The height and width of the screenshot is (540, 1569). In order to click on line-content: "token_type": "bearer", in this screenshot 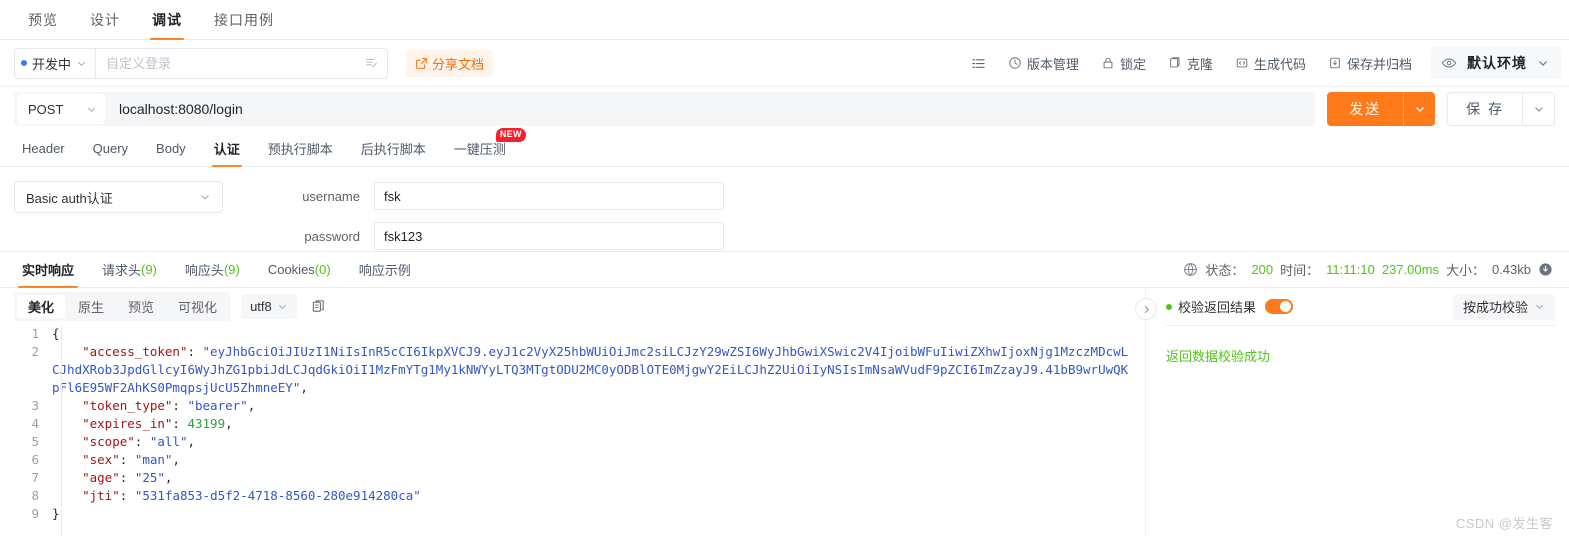, I will do `click(598, 406)`.